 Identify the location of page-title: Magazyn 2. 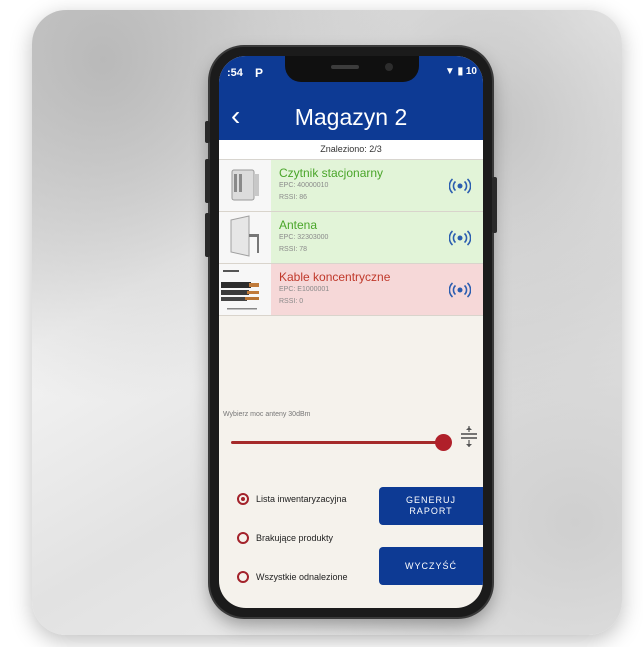
(351, 117).